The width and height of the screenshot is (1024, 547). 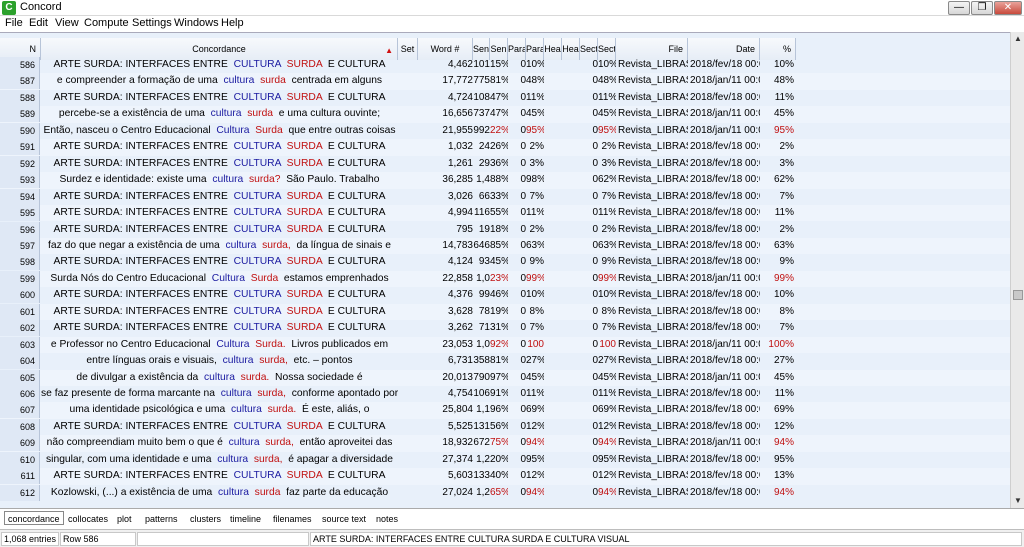 I want to click on tab-clusters: clusters, so click(x=205, y=519).